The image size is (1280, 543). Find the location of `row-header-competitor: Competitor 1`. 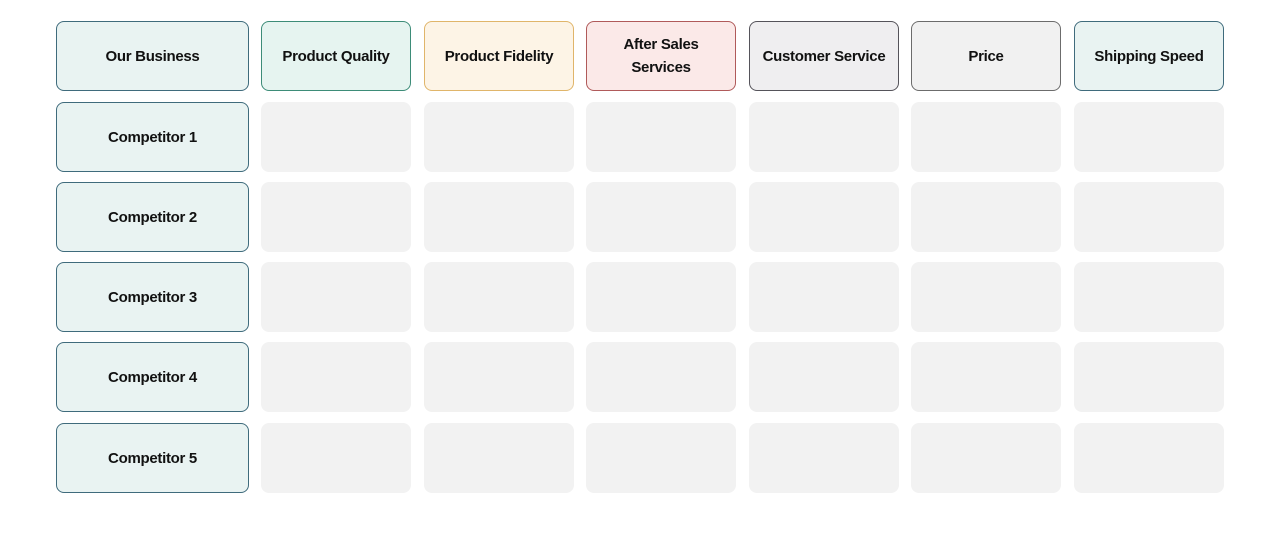

row-header-competitor: Competitor 1 is located at coordinates (152, 137).